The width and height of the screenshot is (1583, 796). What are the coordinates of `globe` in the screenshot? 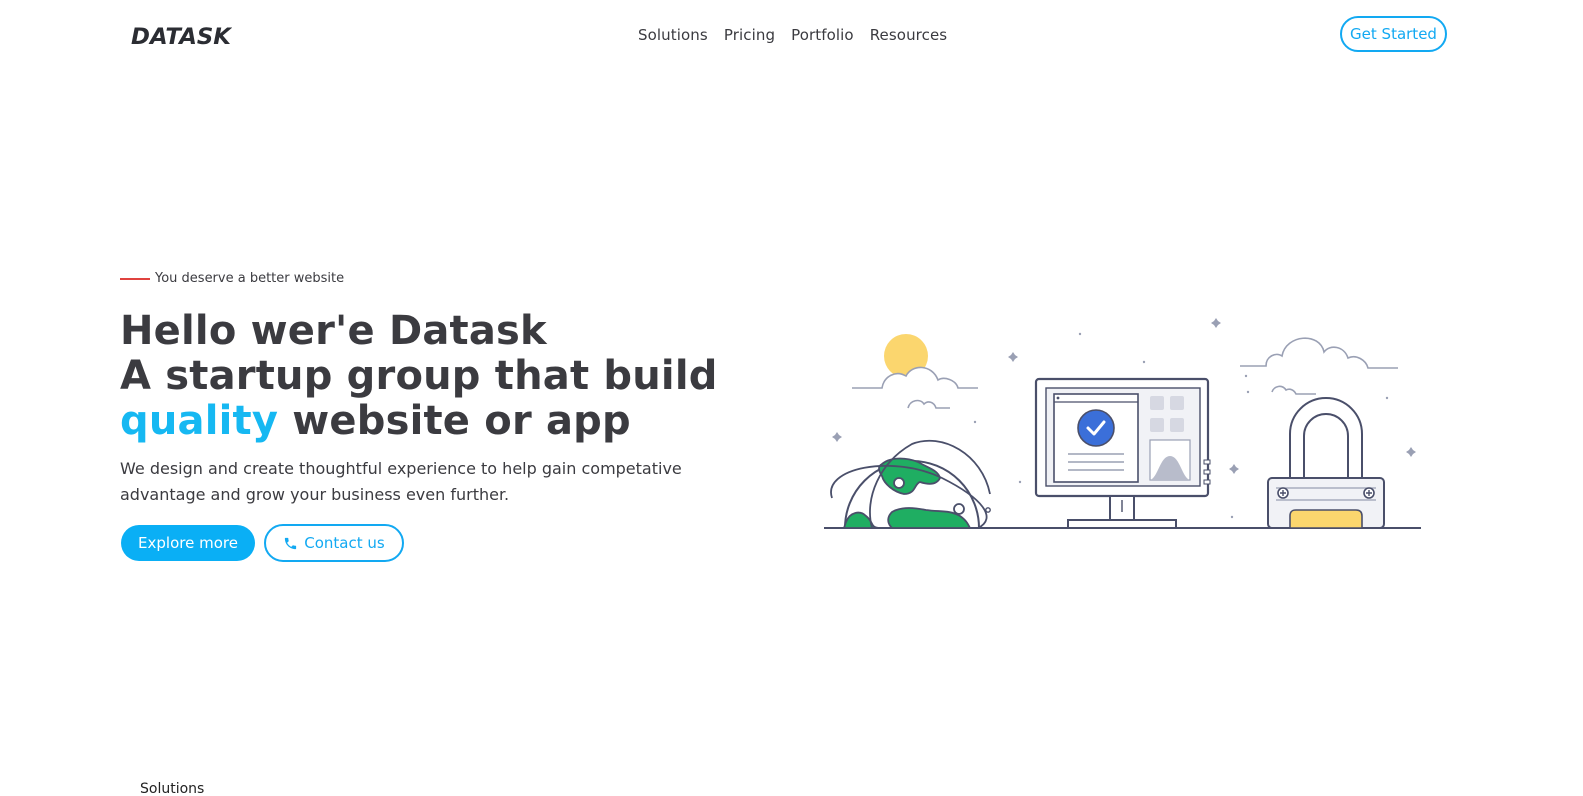 It's located at (910, 484).